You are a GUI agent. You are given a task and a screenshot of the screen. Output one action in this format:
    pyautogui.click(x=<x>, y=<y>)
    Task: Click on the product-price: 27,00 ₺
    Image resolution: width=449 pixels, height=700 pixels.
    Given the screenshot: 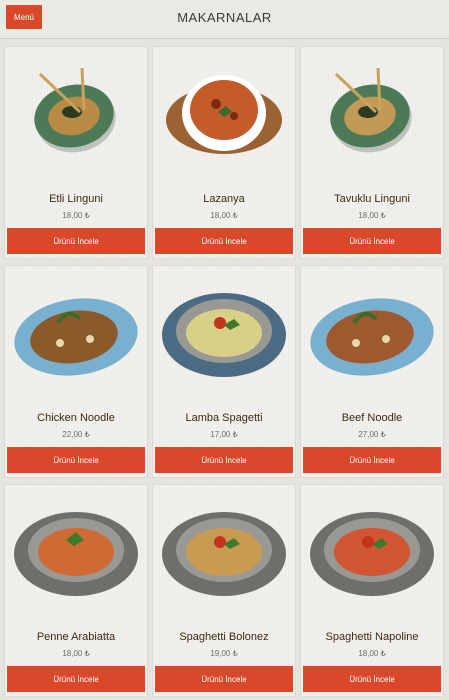 What is the action you would take?
    pyautogui.click(x=372, y=434)
    